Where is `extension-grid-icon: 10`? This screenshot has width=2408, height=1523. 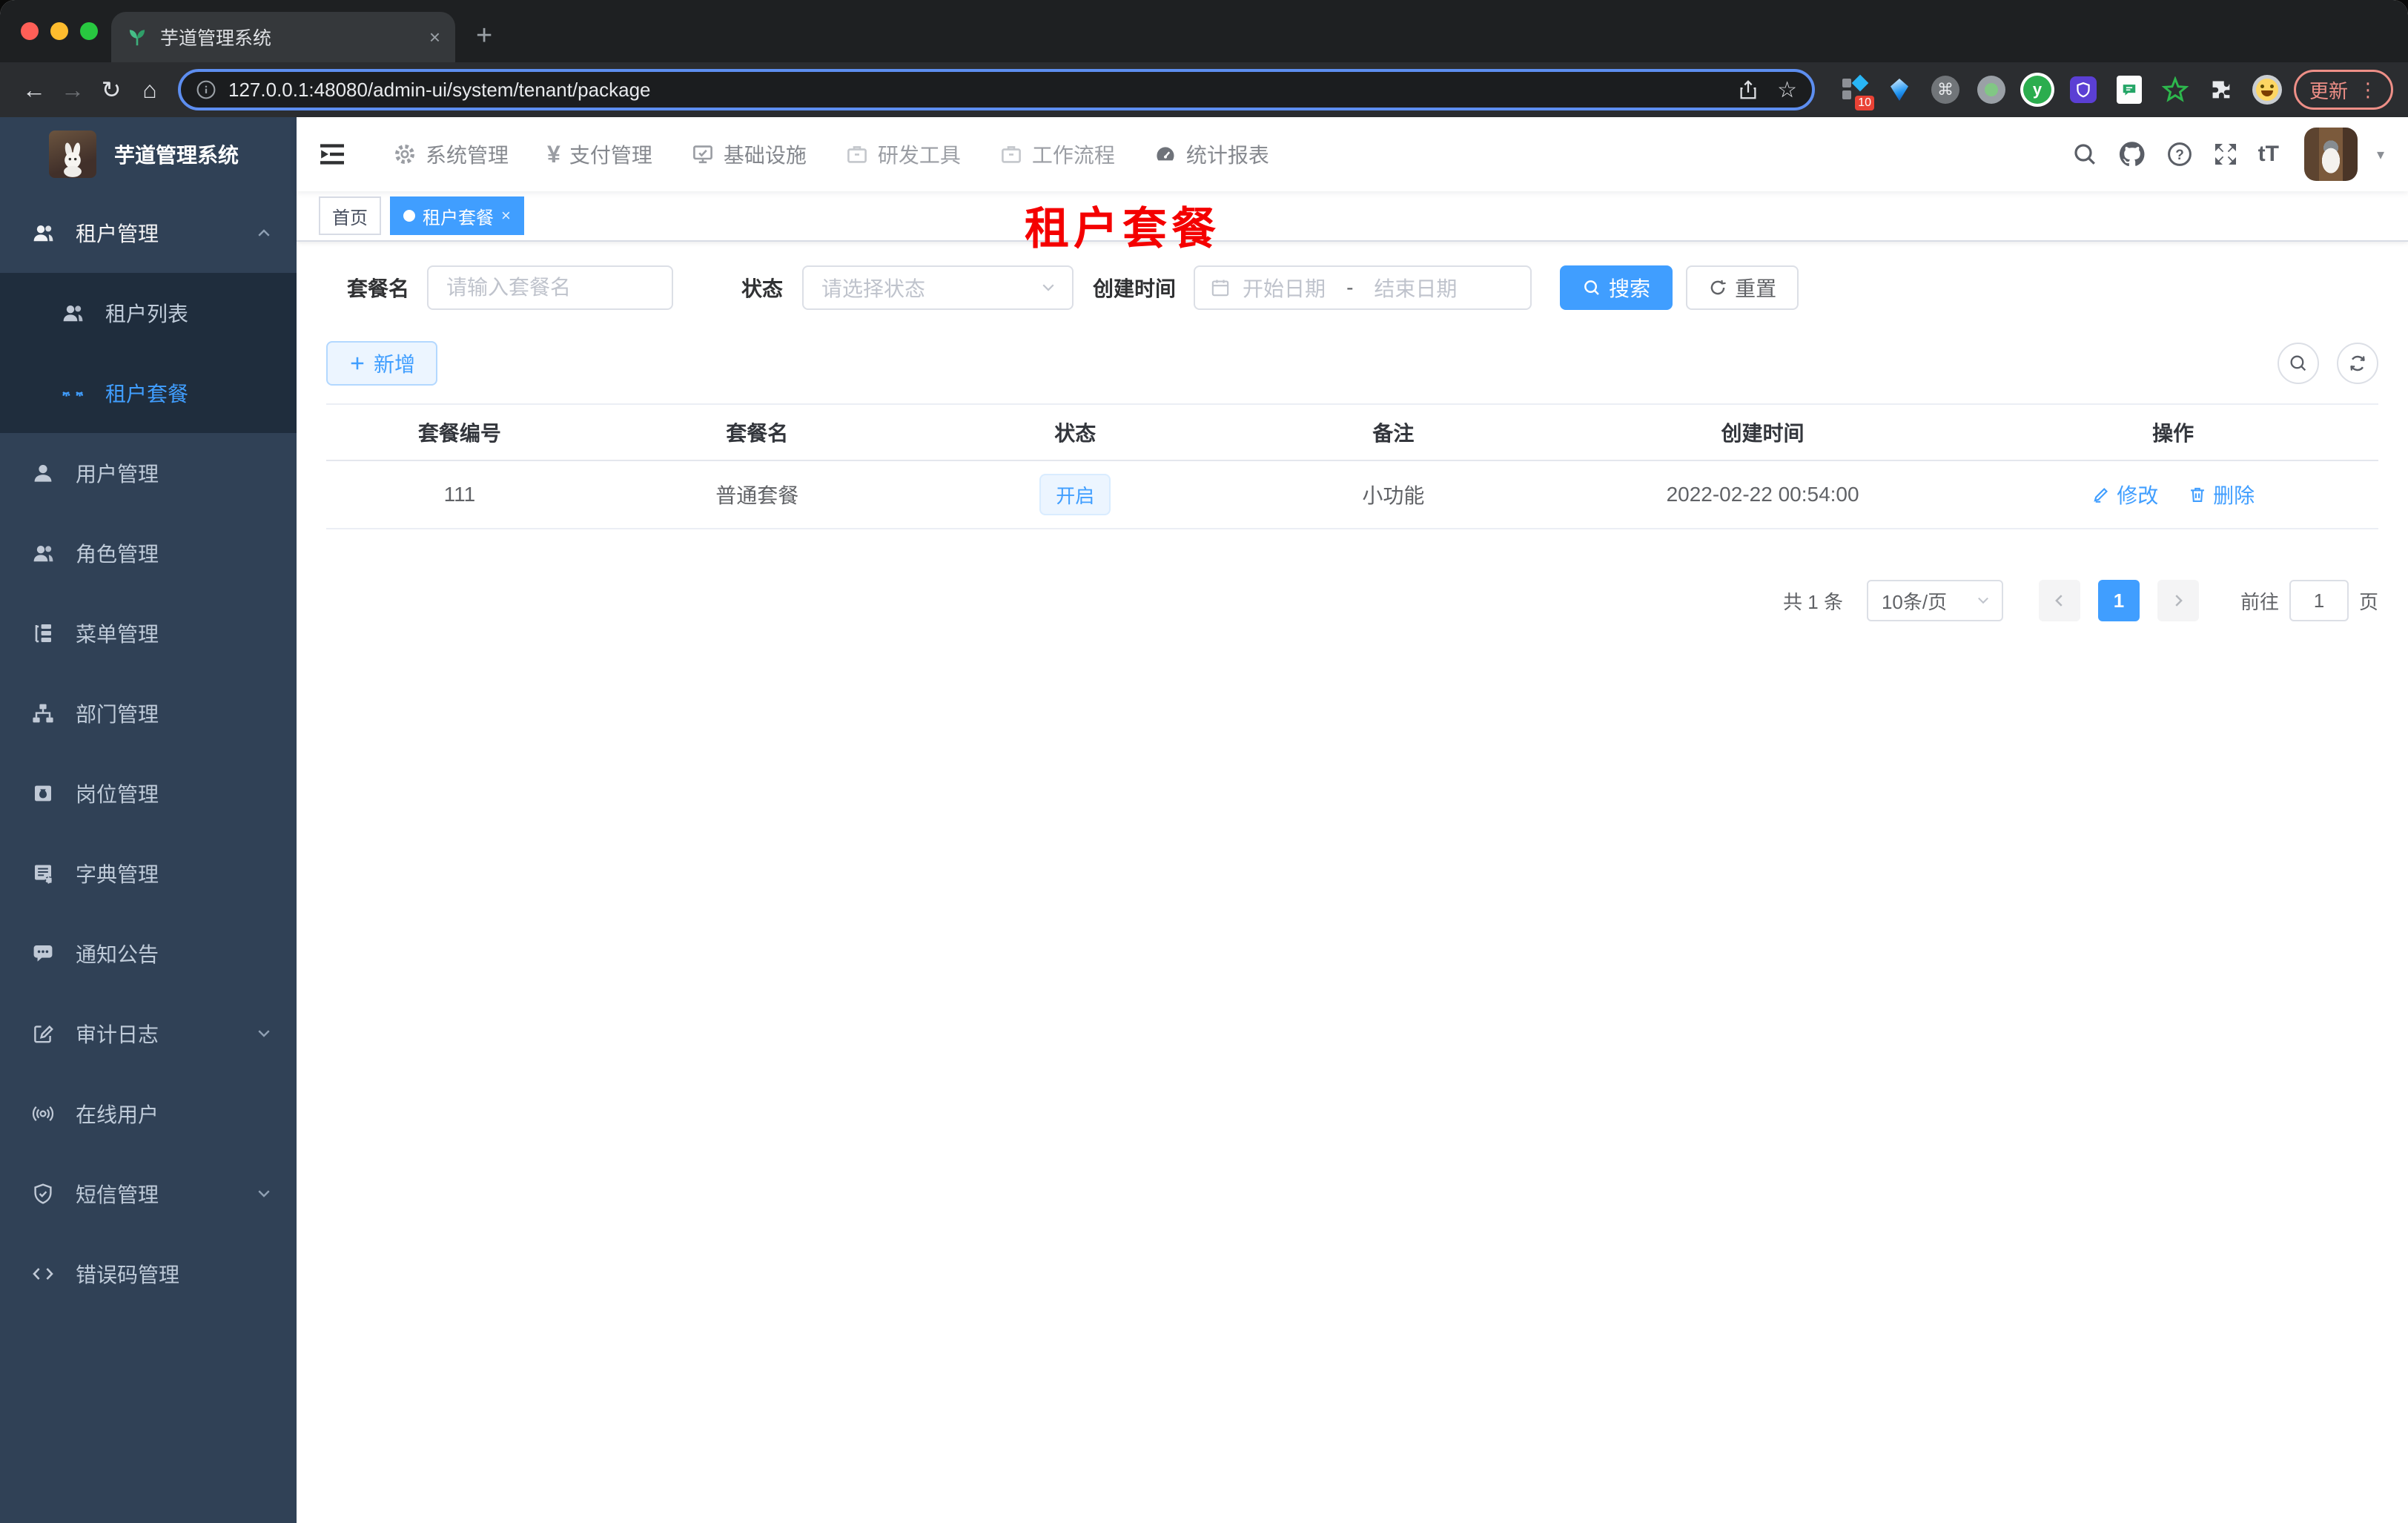 extension-grid-icon: 10 is located at coordinates (1856, 92).